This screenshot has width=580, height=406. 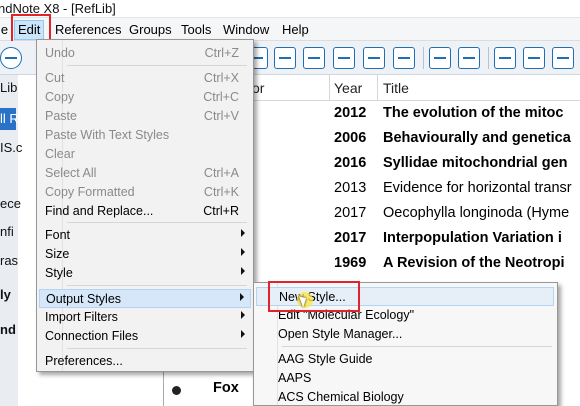 What do you see at coordinates (534, 58) in the screenshot?
I see `format-paper-icon` at bounding box center [534, 58].